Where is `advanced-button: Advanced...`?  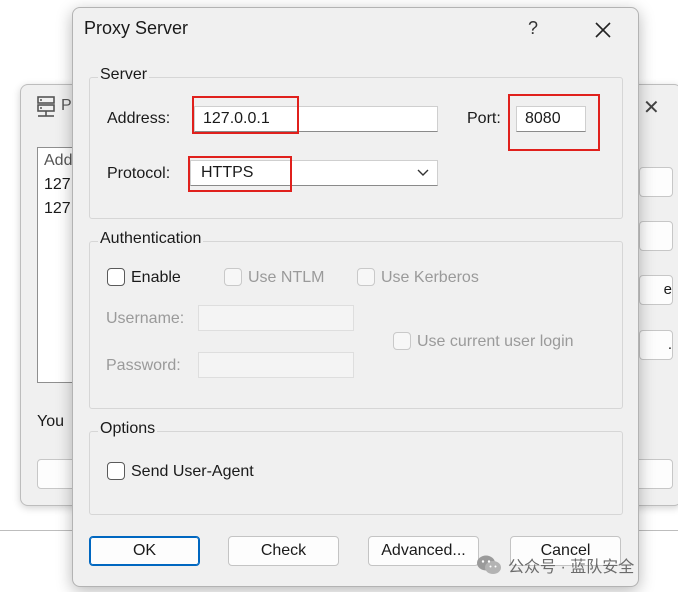
advanced-button: Advanced... is located at coordinates (423, 551).